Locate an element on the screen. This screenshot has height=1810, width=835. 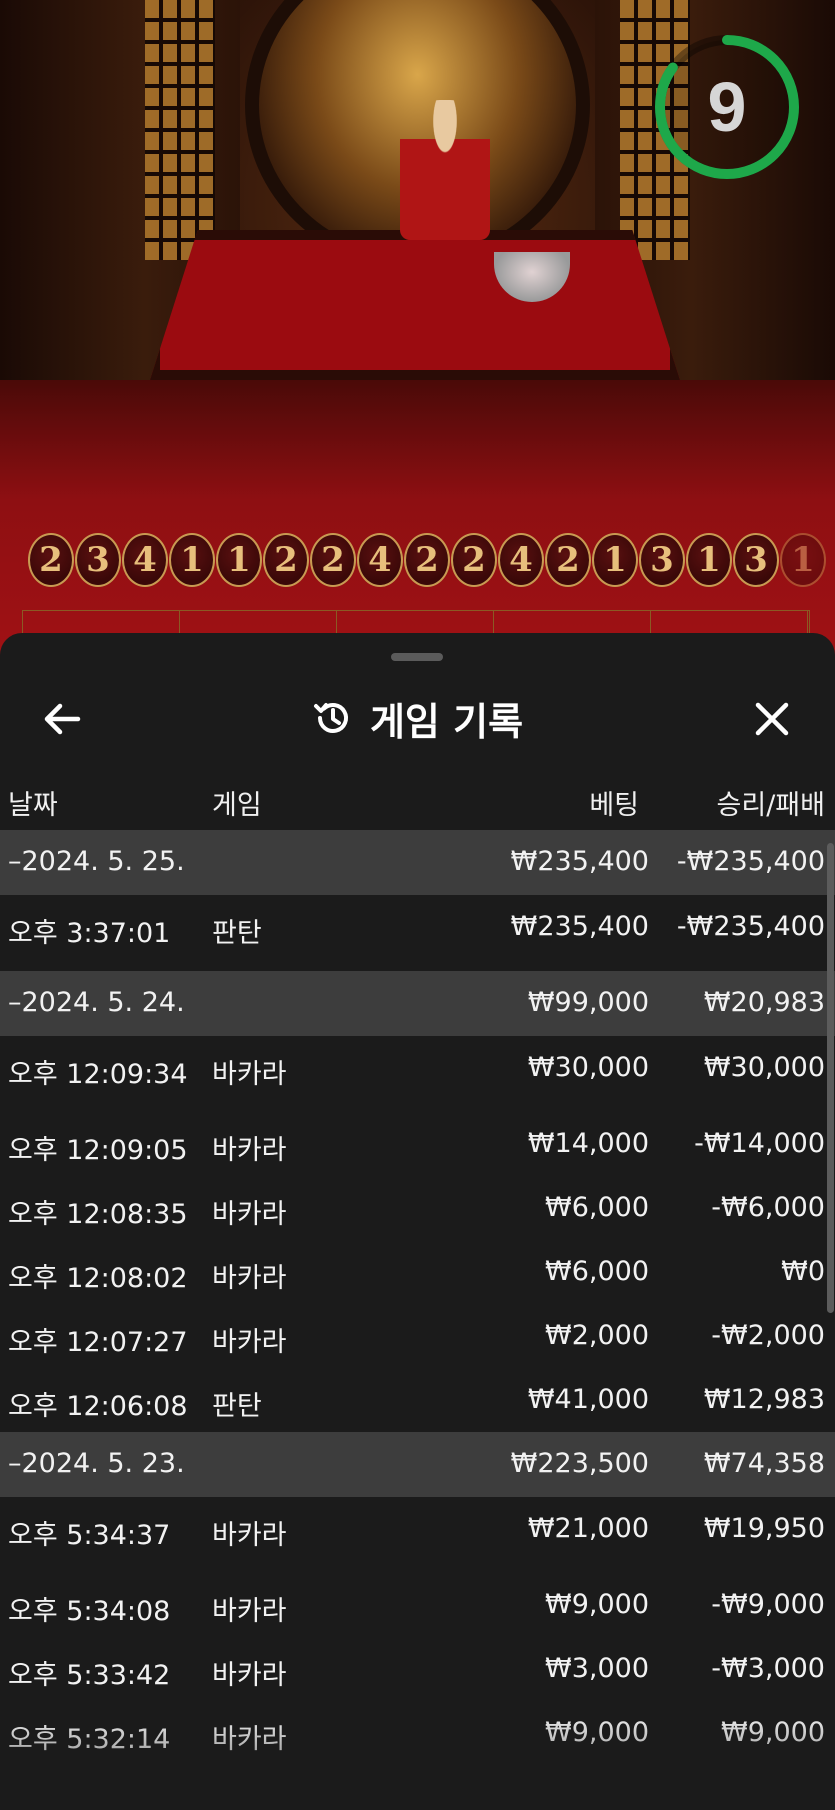
history-row: 오후 12:08:02 바카라 ₩6,000 ₩0 is located at coordinates (417, 1272).